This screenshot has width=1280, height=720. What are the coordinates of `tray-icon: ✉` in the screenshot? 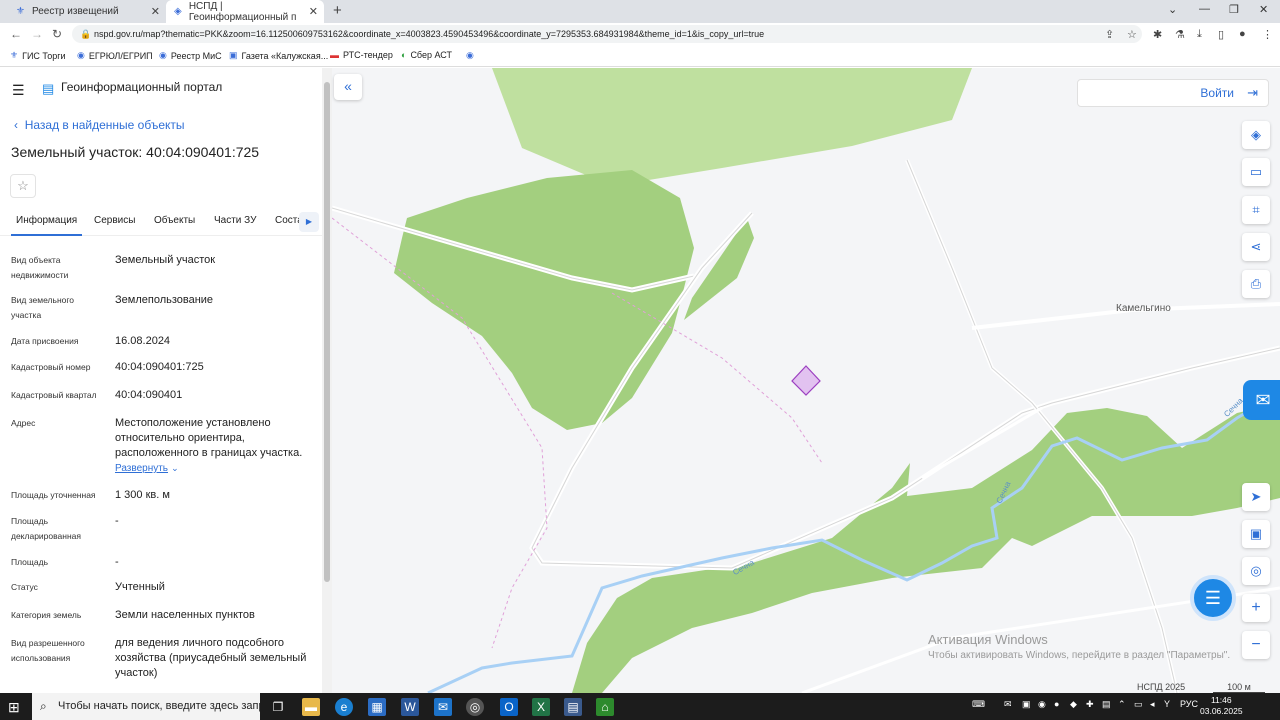 It's located at (1008, 704).